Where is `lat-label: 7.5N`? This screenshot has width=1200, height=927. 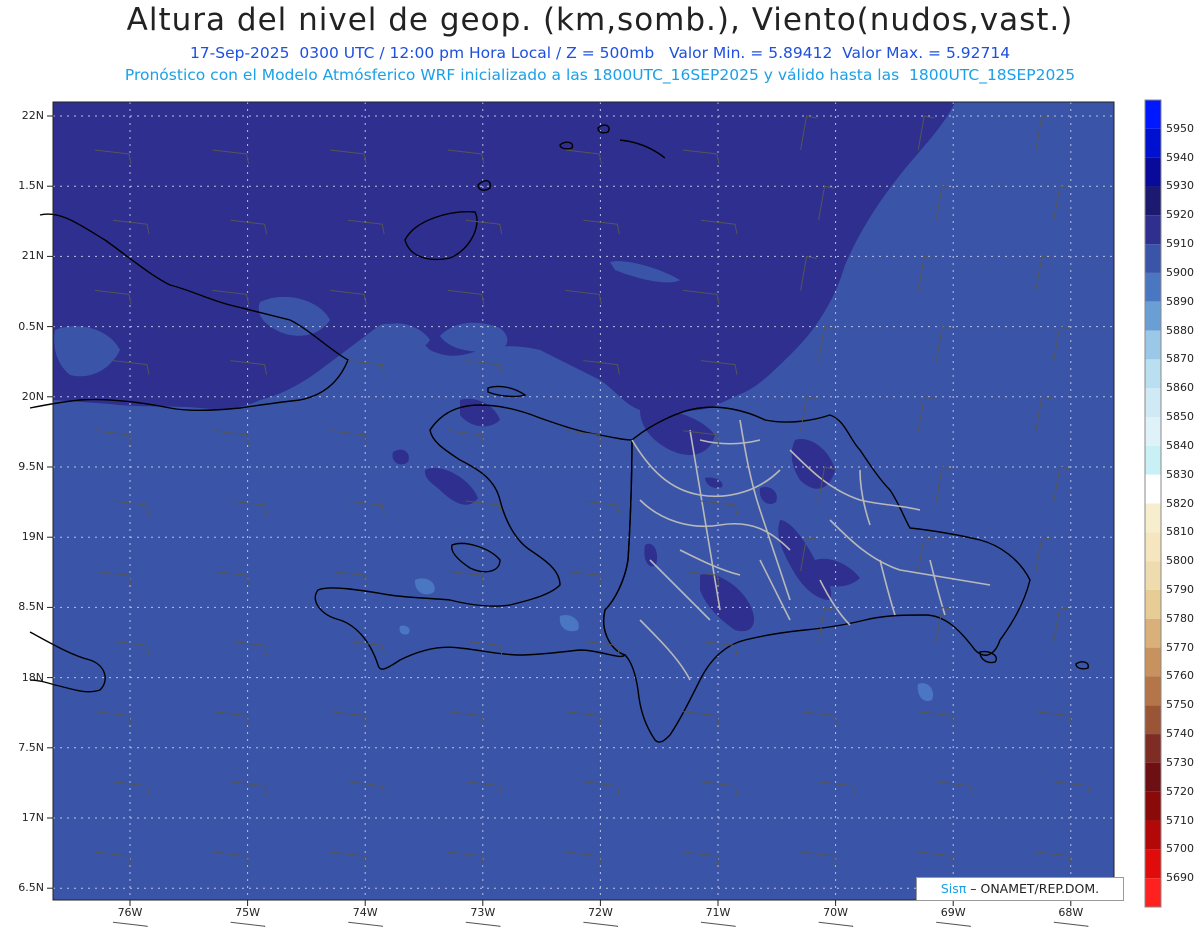
lat-label: 7.5N is located at coordinates (31, 747).